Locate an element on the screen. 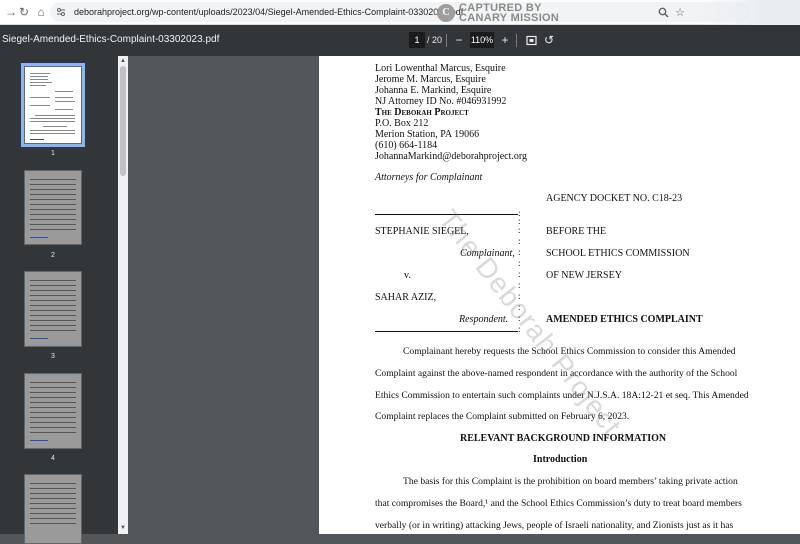  zoom-level-input: 110% is located at coordinates (482, 40).